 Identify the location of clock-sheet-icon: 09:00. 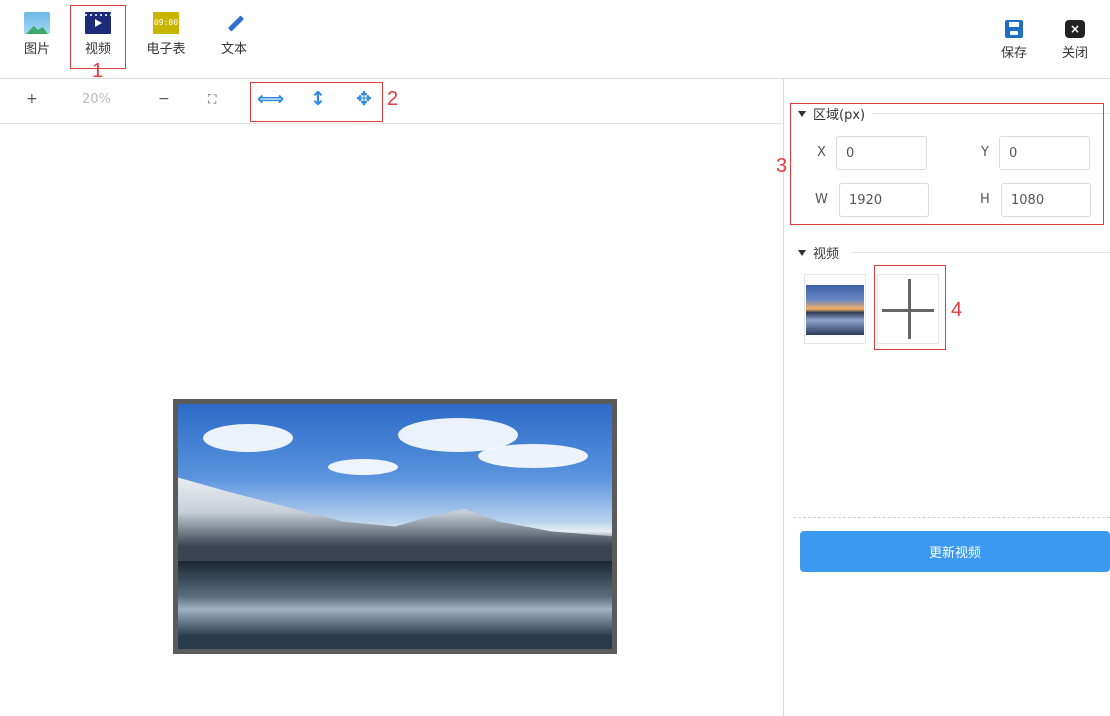
(166, 23).